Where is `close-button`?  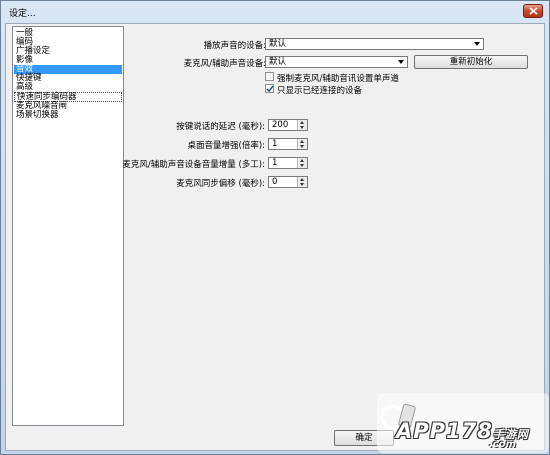
close-button is located at coordinates (533, 11).